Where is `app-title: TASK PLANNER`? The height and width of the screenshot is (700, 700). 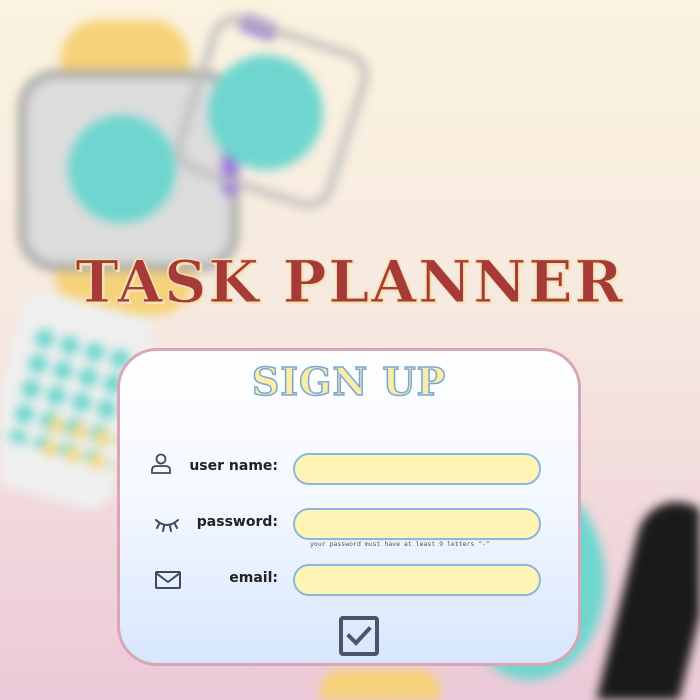 app-title: TASK PLANNER is located at coordinates (350, 282).